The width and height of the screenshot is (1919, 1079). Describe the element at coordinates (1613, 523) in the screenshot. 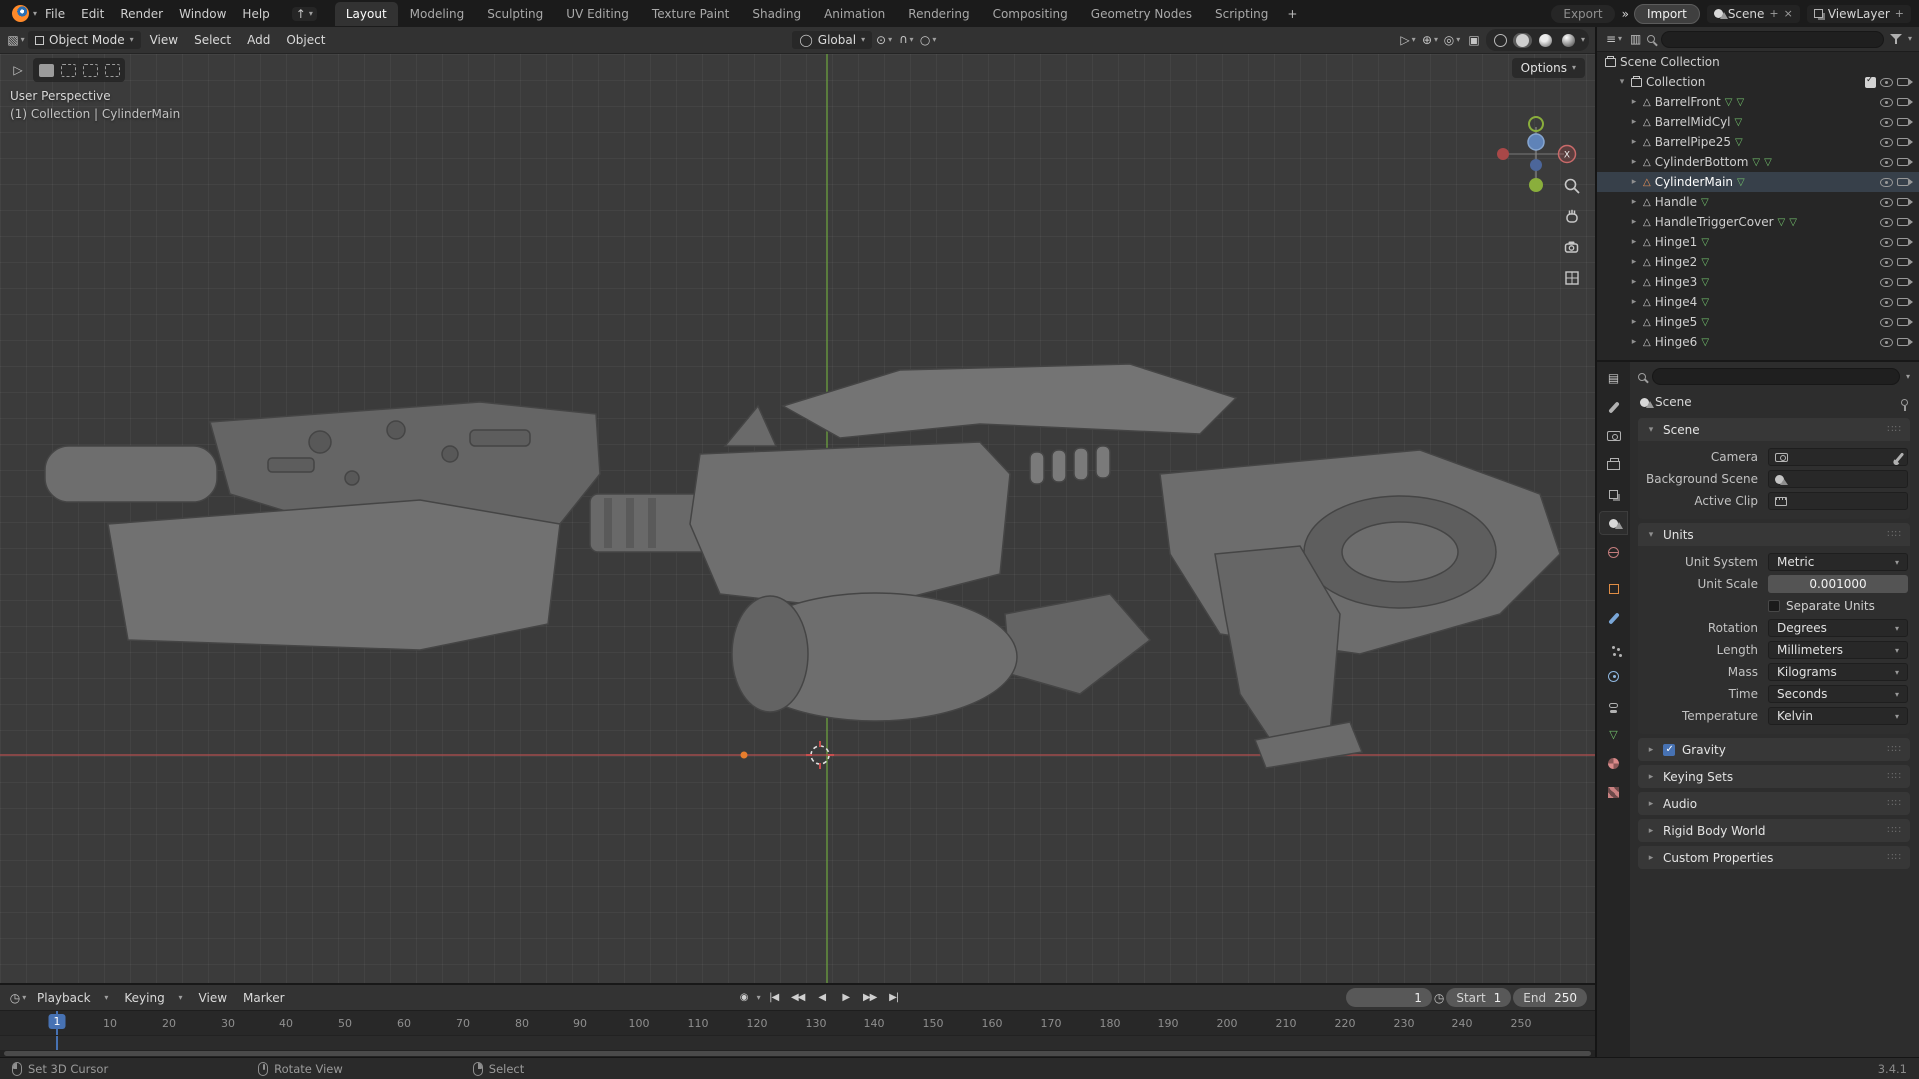

I see `tab-scene` at that location.